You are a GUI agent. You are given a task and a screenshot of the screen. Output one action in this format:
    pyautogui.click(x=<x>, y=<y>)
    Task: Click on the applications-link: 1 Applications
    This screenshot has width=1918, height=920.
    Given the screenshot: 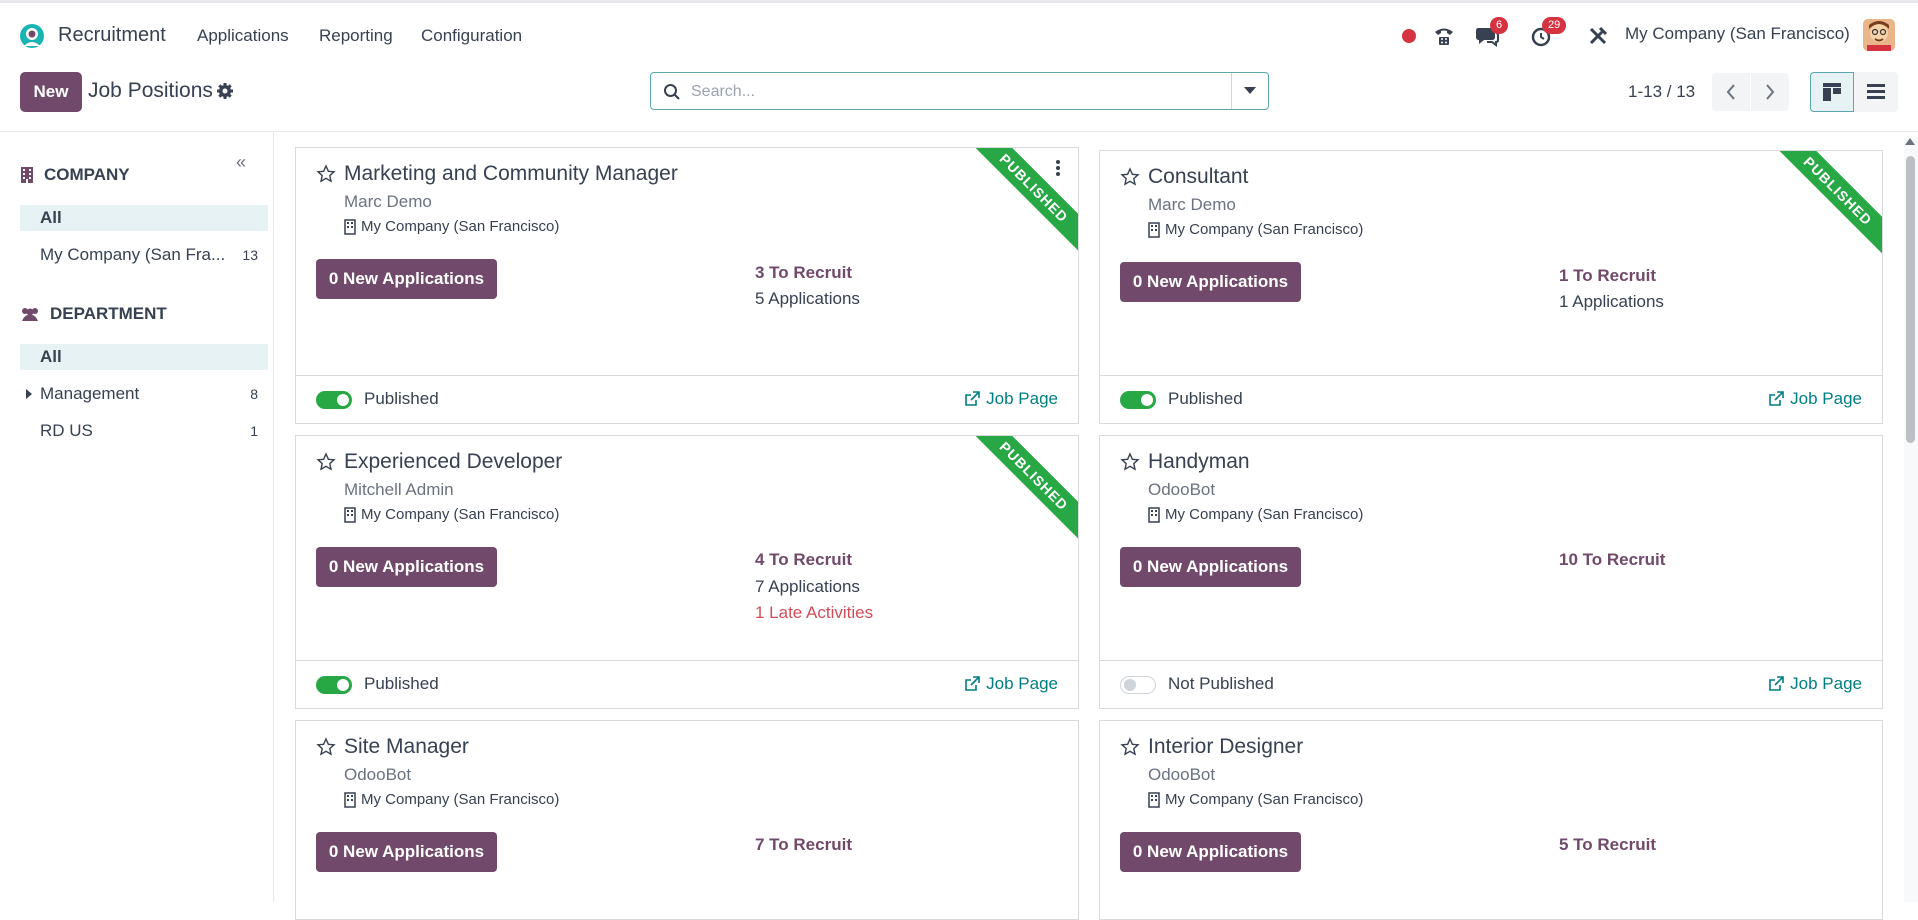 What is the action you would take?
    pyautogui.click(x=1611, y=302)
    